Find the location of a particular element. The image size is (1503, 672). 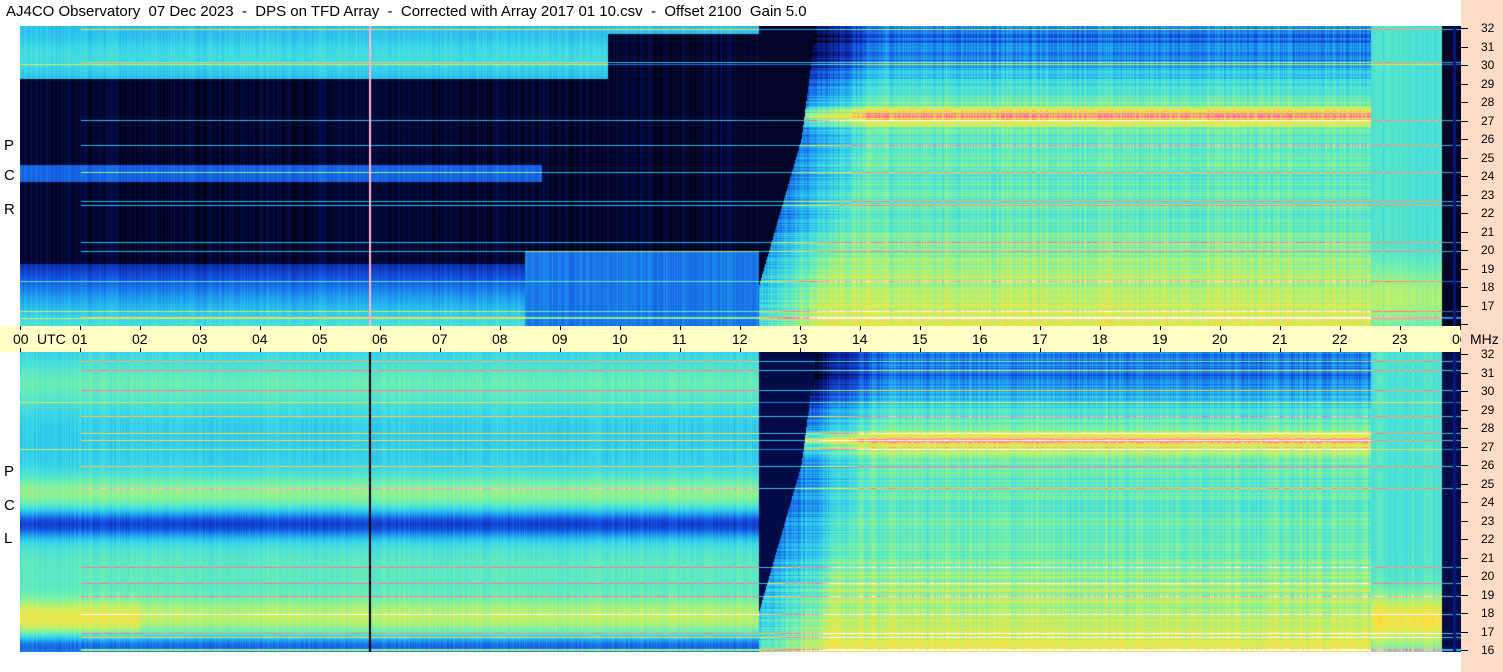

freq-tick-label: 21 is located at coordinates (1488, 231).